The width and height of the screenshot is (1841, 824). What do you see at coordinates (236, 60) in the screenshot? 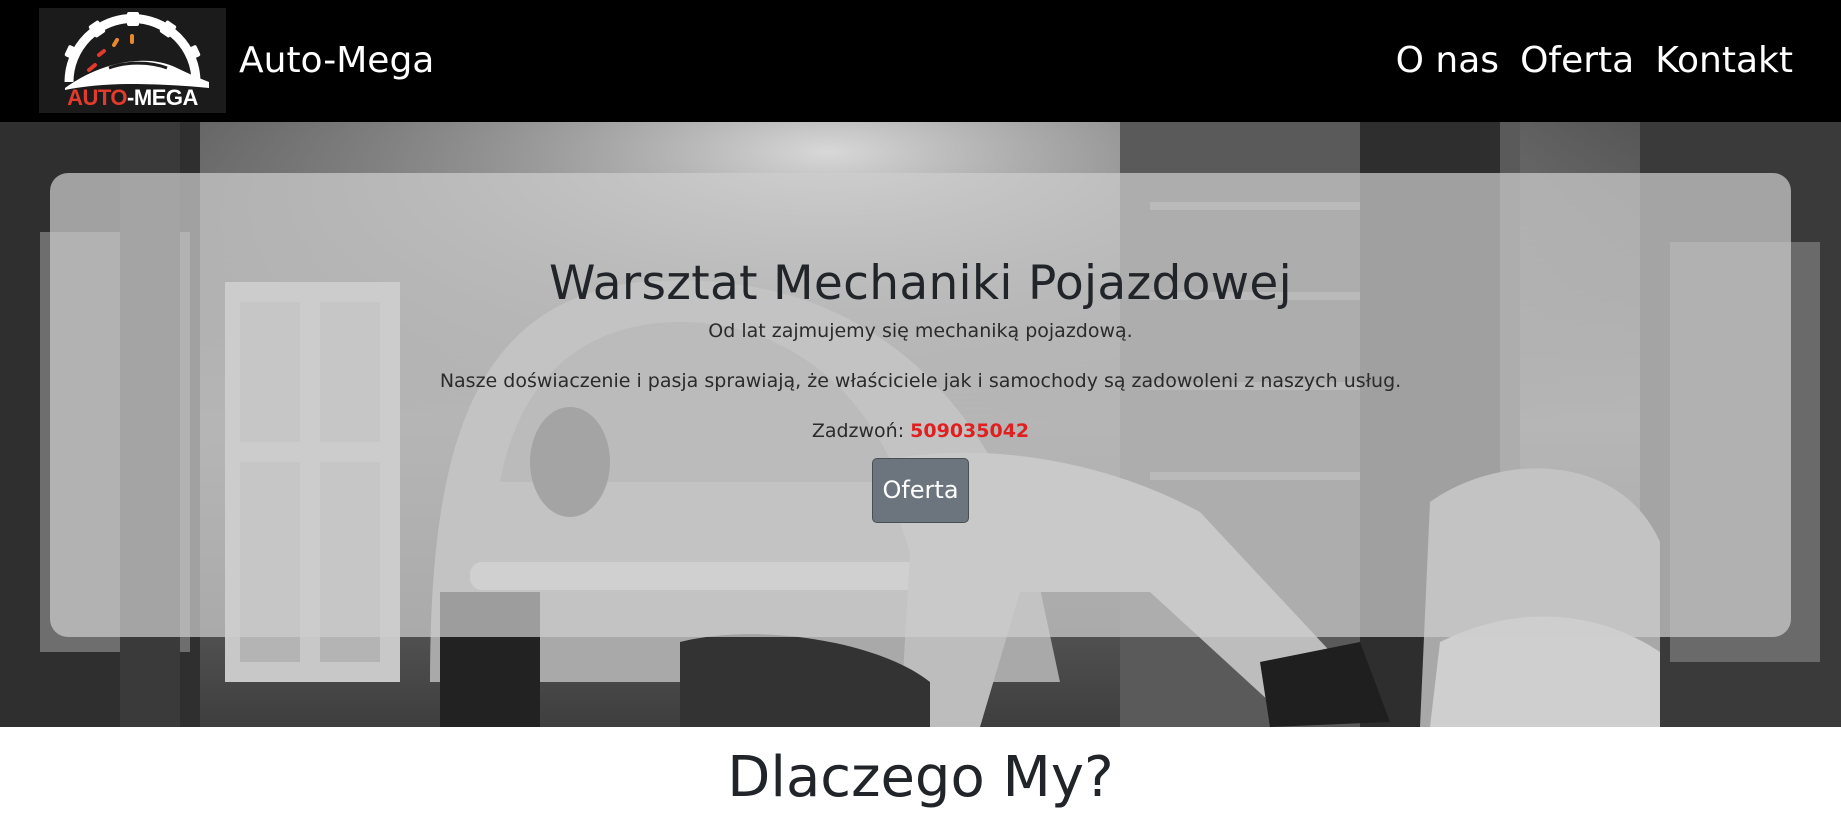
I see `brand-link: AUTO-MEGA Auto-Mega` at bounding box center [236, 60].